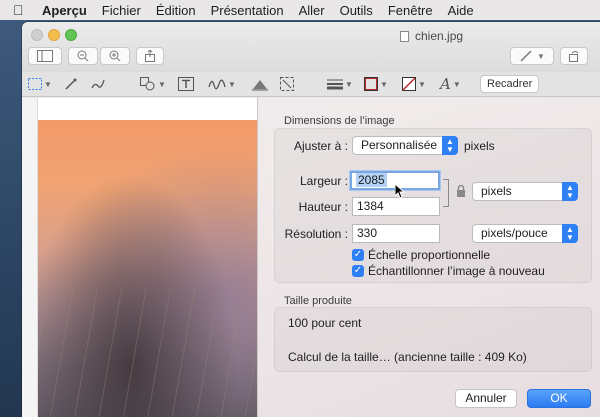 This screenshot has width=600, height=417. I want to click on menu-outils: Outils, so click(356, 10).